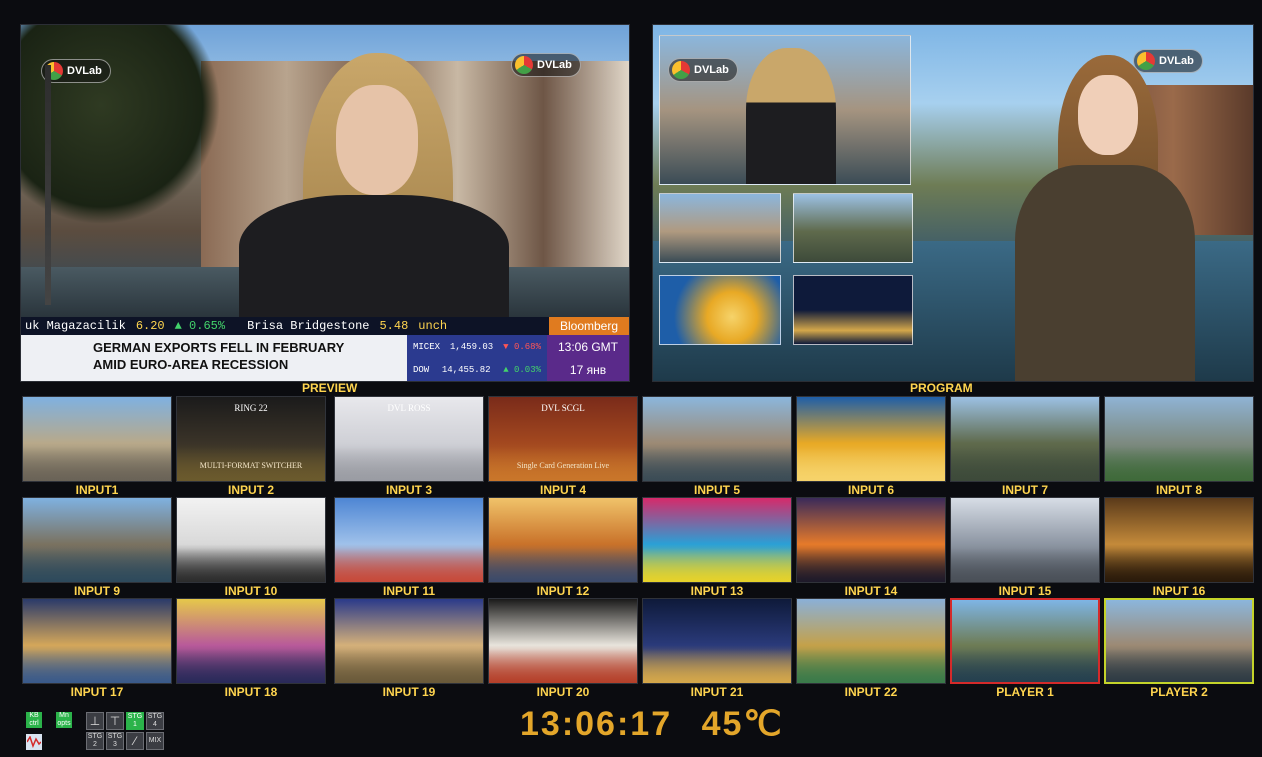  I want to click on kb-control-button: KB ctrl, so click(34, 720).